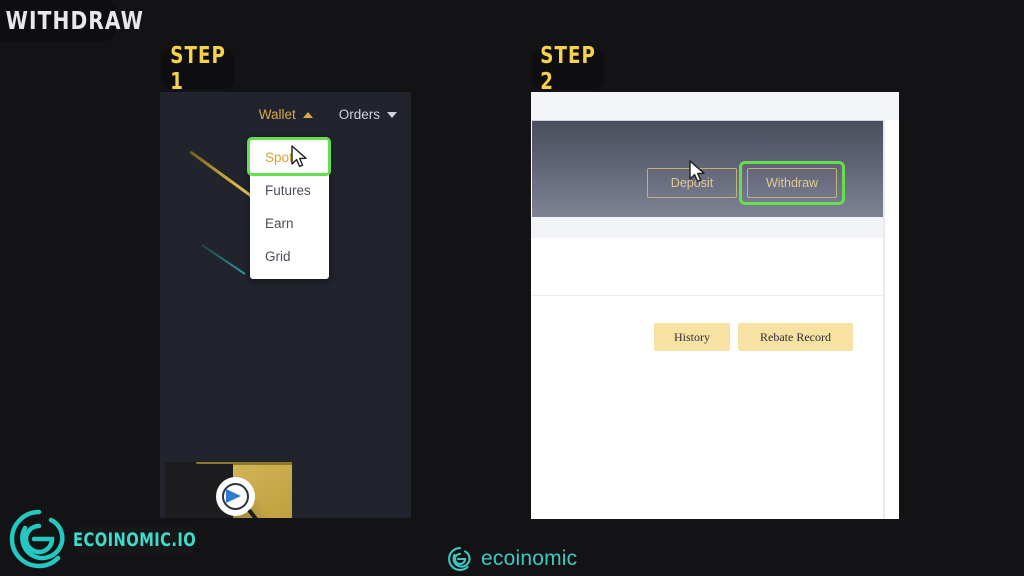 This screenshot has width=1024, height=576. I want to click on deposit-button: Deposit, so click(692, 183).